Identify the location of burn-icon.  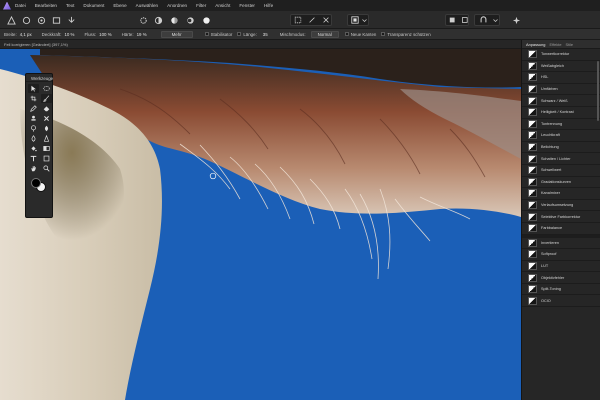
(46, 128).